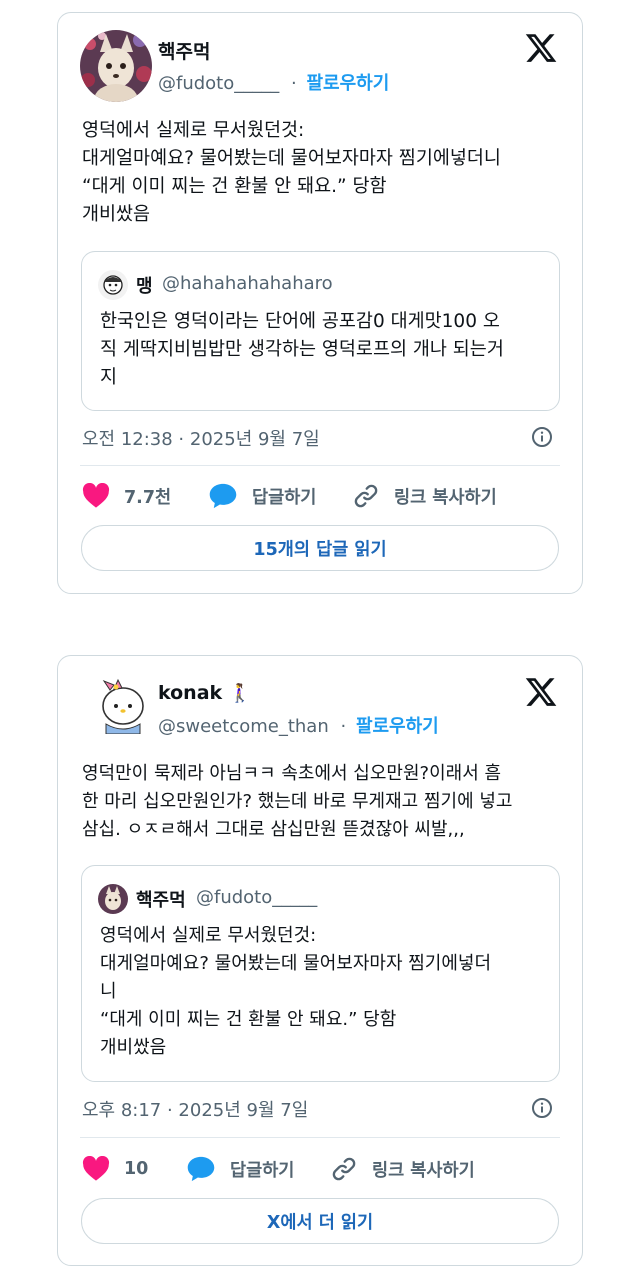 This screenshot has width=640, height=1280. Describe the element at coordinates (161, 900) in the screenshot. I see `quote-author-name: 핵주먹` at that location.